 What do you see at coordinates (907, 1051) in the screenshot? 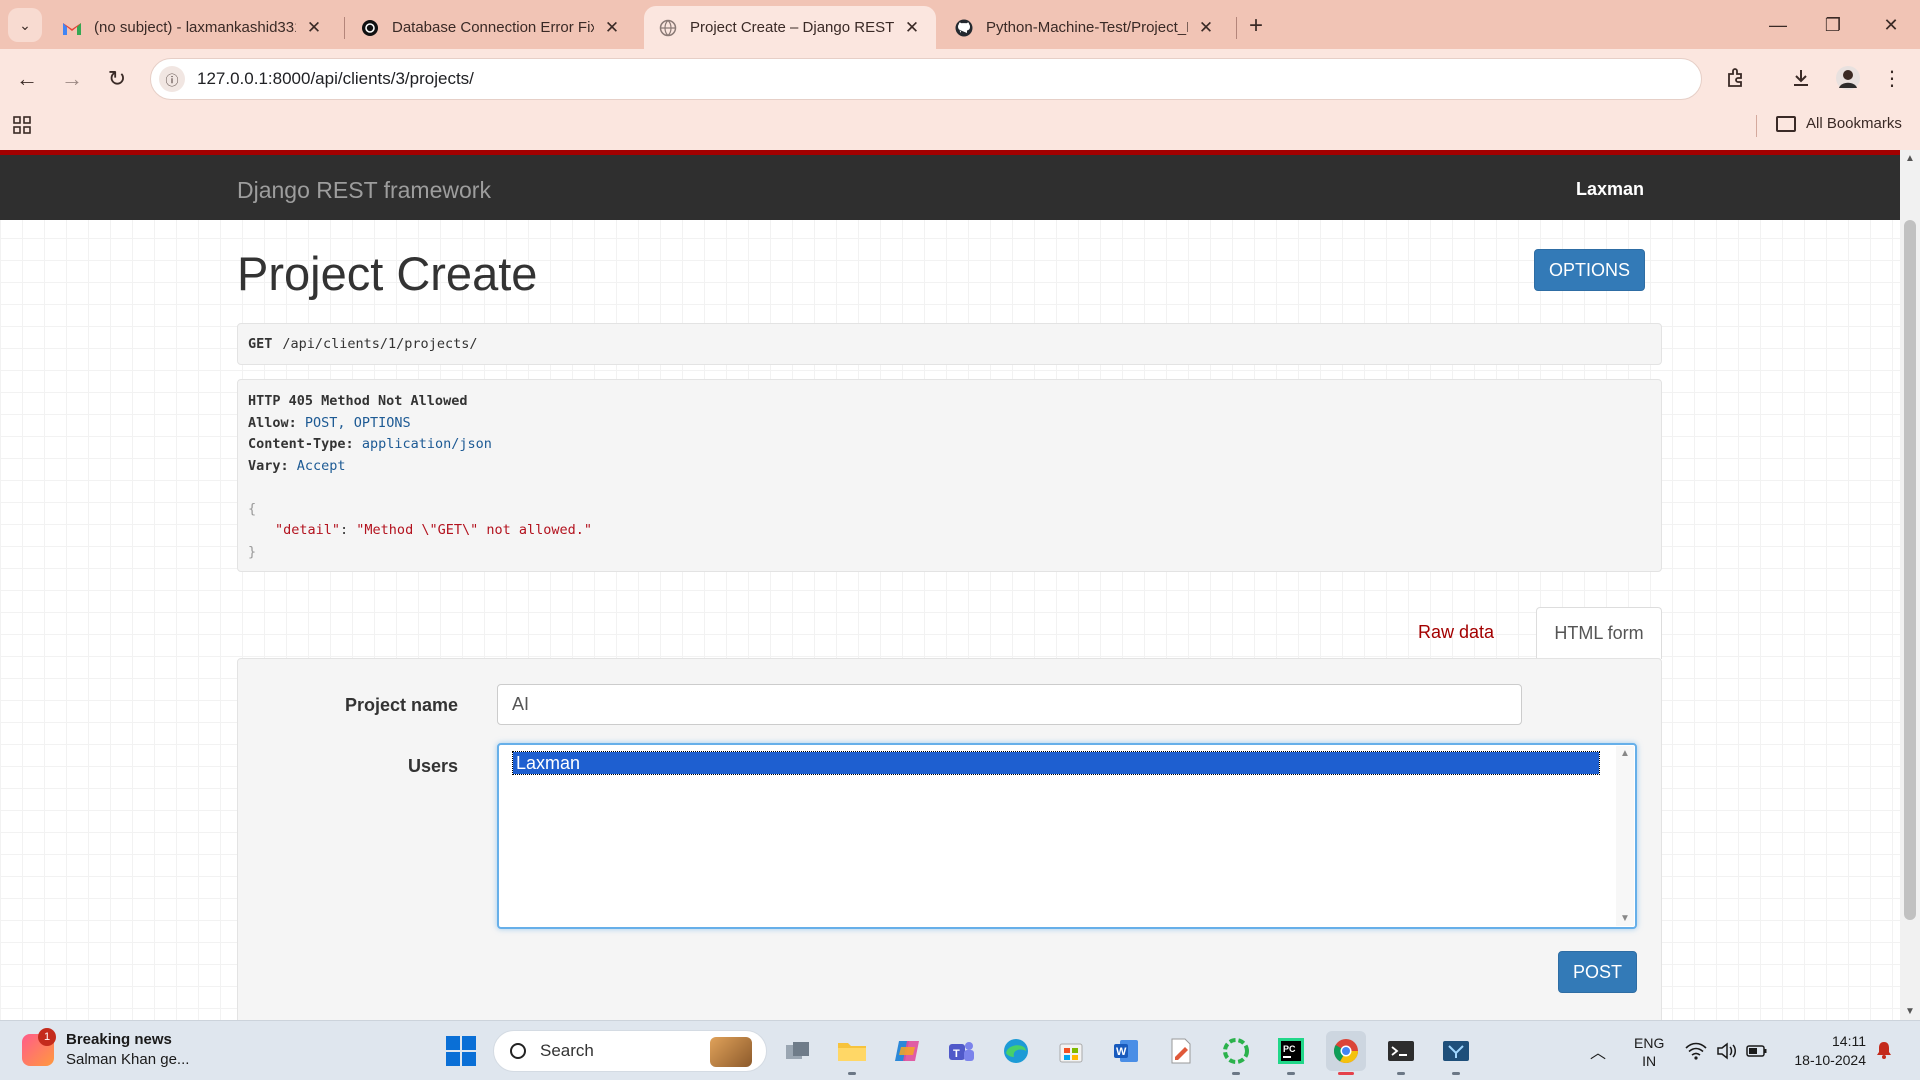
I see `copilot-icon` at bounding box center [907, 1051].